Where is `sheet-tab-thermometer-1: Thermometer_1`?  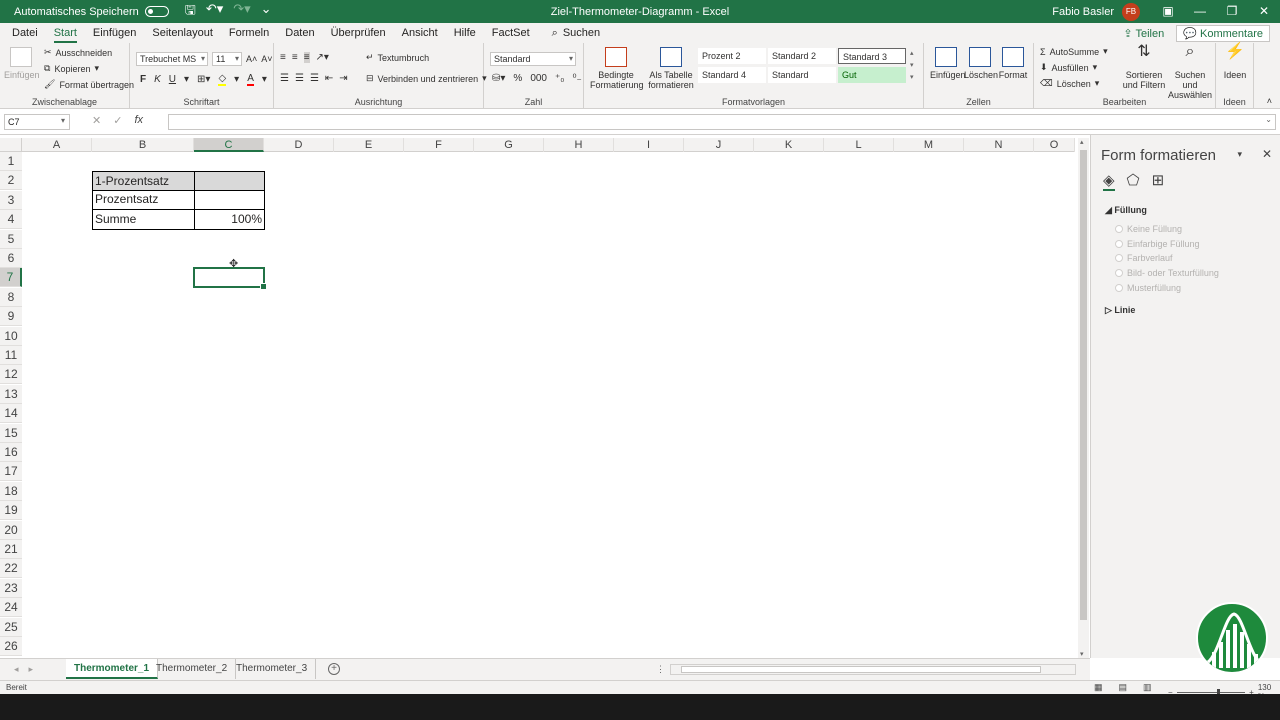 sheet-tab-thermometer-1: Thermometer_1 is located at coordinates (112, 669).